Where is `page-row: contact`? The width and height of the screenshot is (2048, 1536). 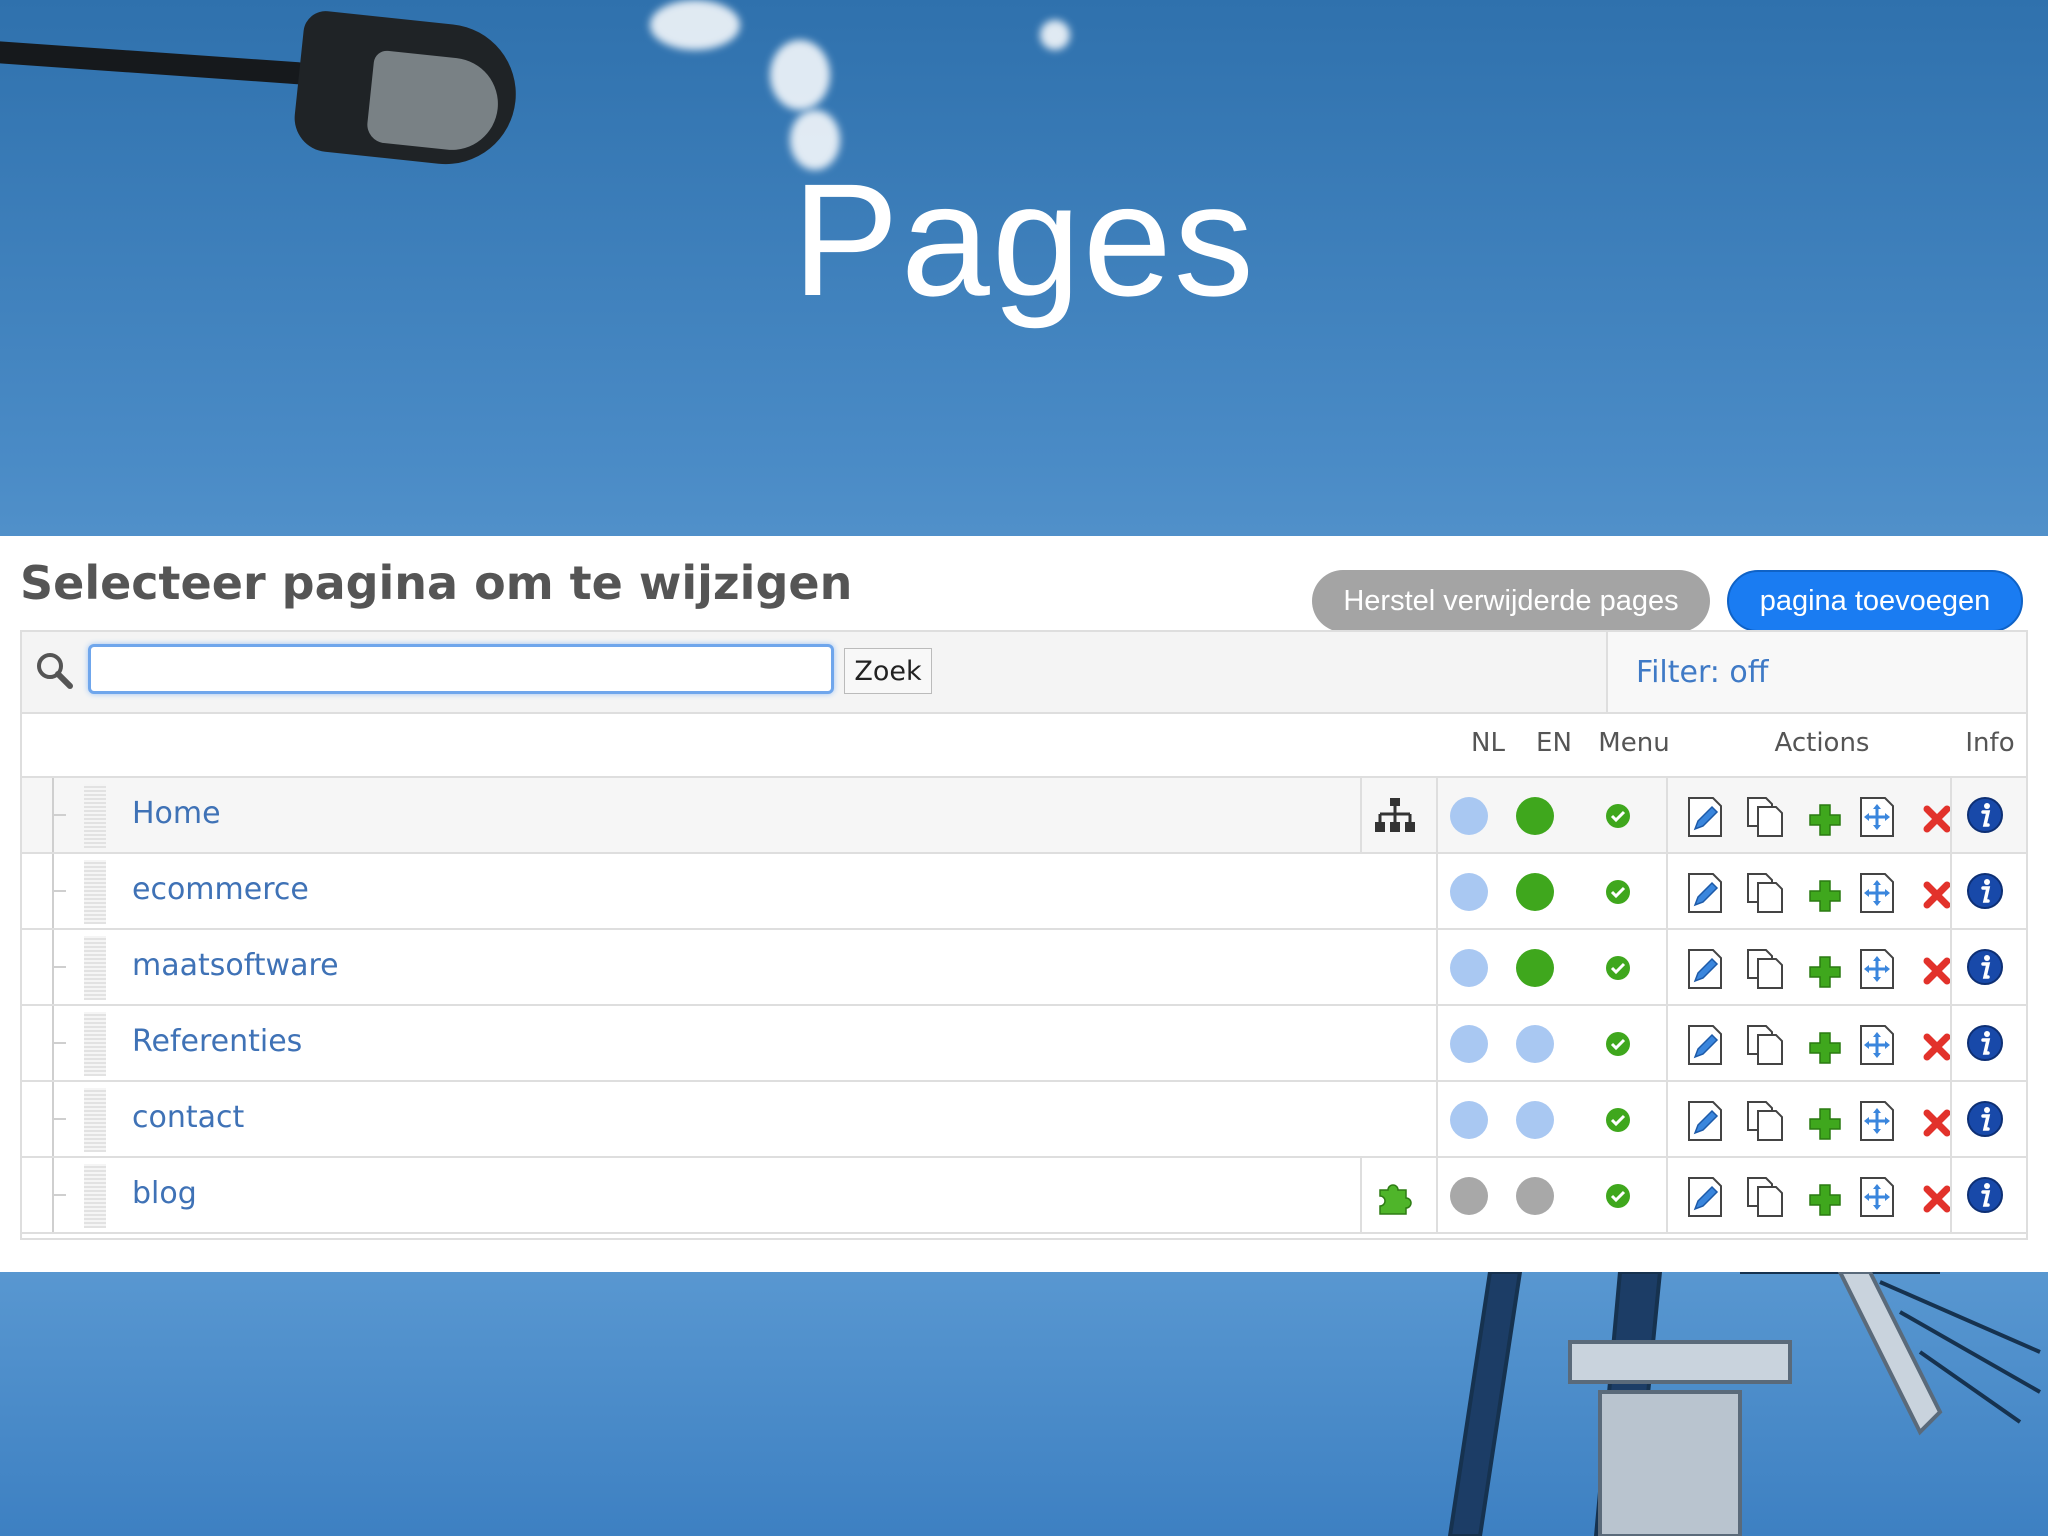
page-row: contact is located at coordinates (1024, 1120).